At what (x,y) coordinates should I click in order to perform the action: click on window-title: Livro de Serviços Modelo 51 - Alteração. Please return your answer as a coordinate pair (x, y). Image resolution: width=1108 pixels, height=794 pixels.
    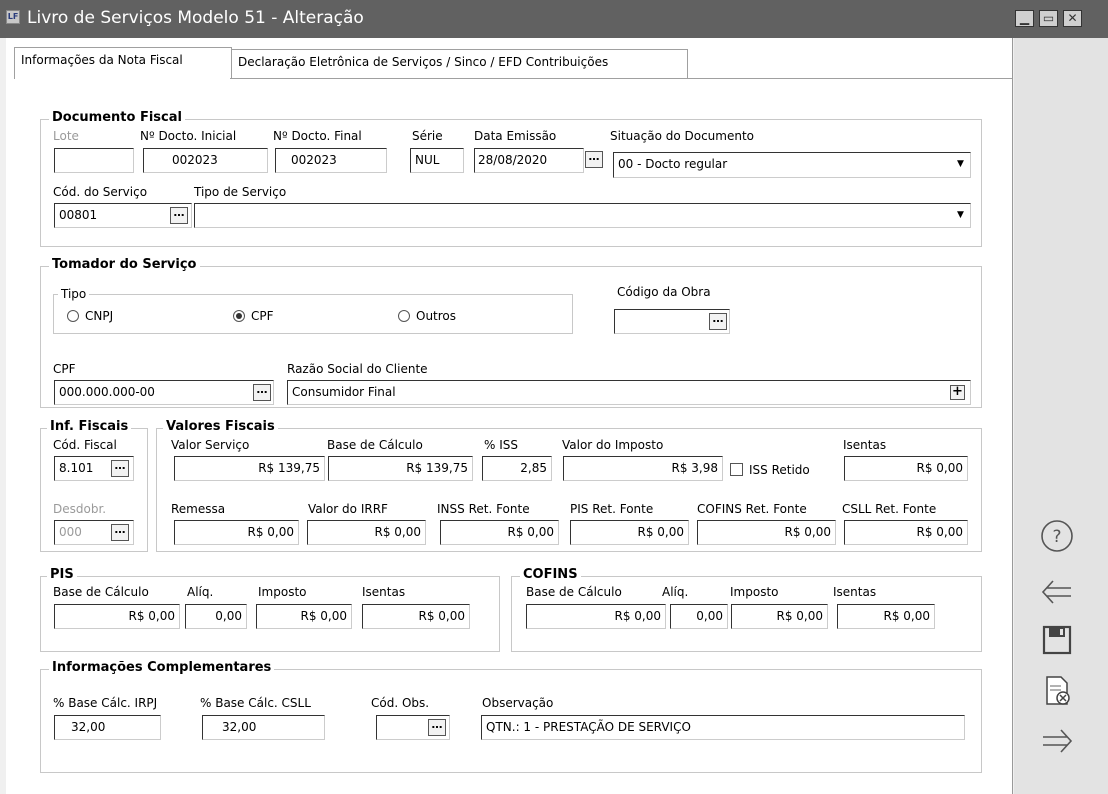
    Looking at the image, I should click on (195, 18).